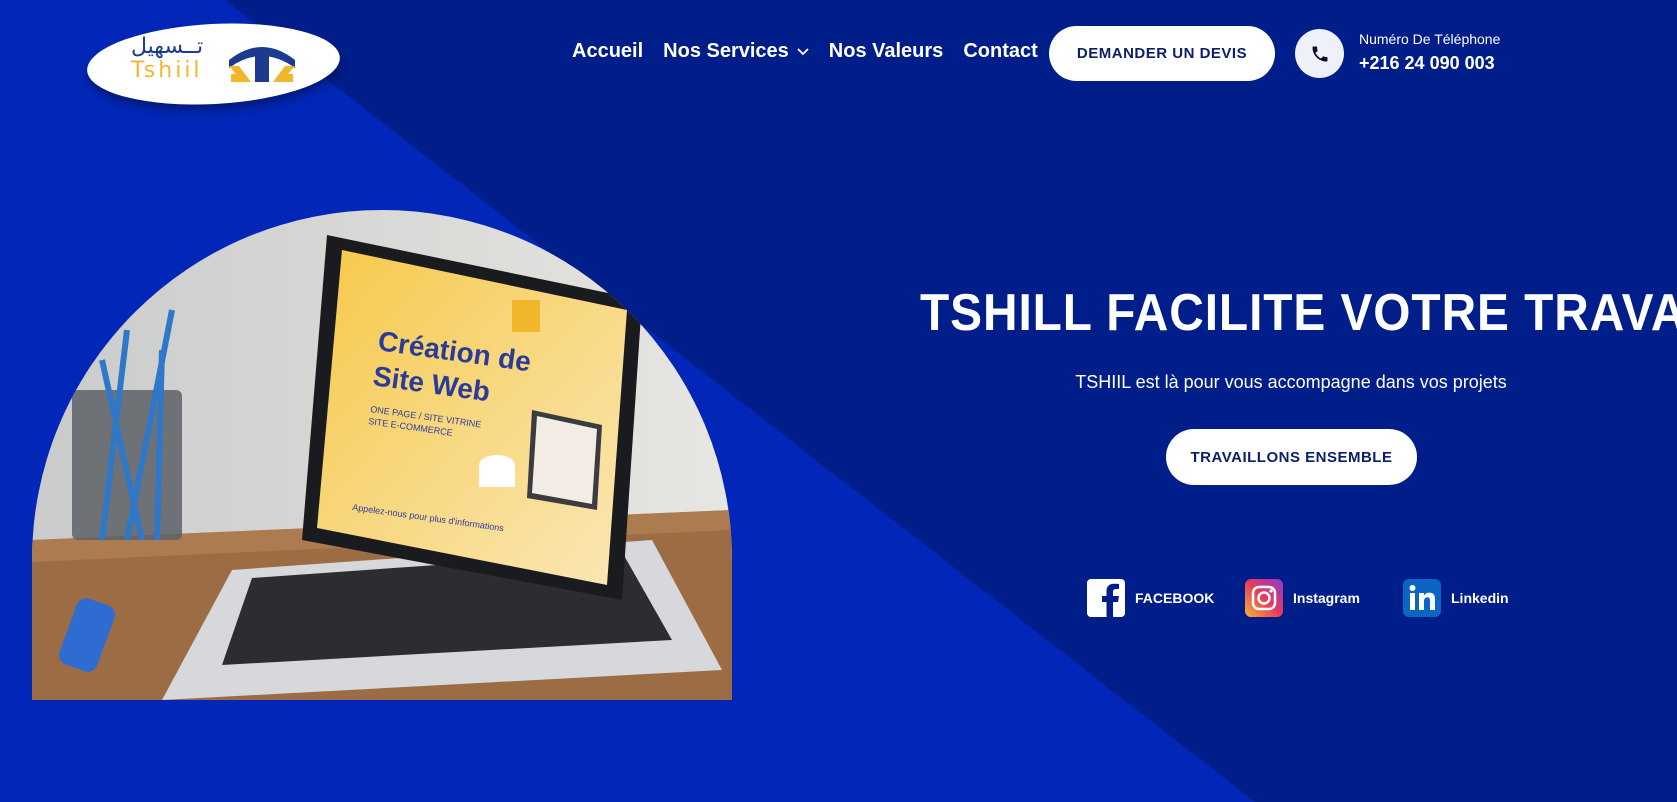 This screenshot has width=1677, height=802. What do you see at coordinates (815, 51) in the screenshot?
I see `main-nav: Accueil Nos Services Nos Valeurs Contact` at bounding box center [815, 51].